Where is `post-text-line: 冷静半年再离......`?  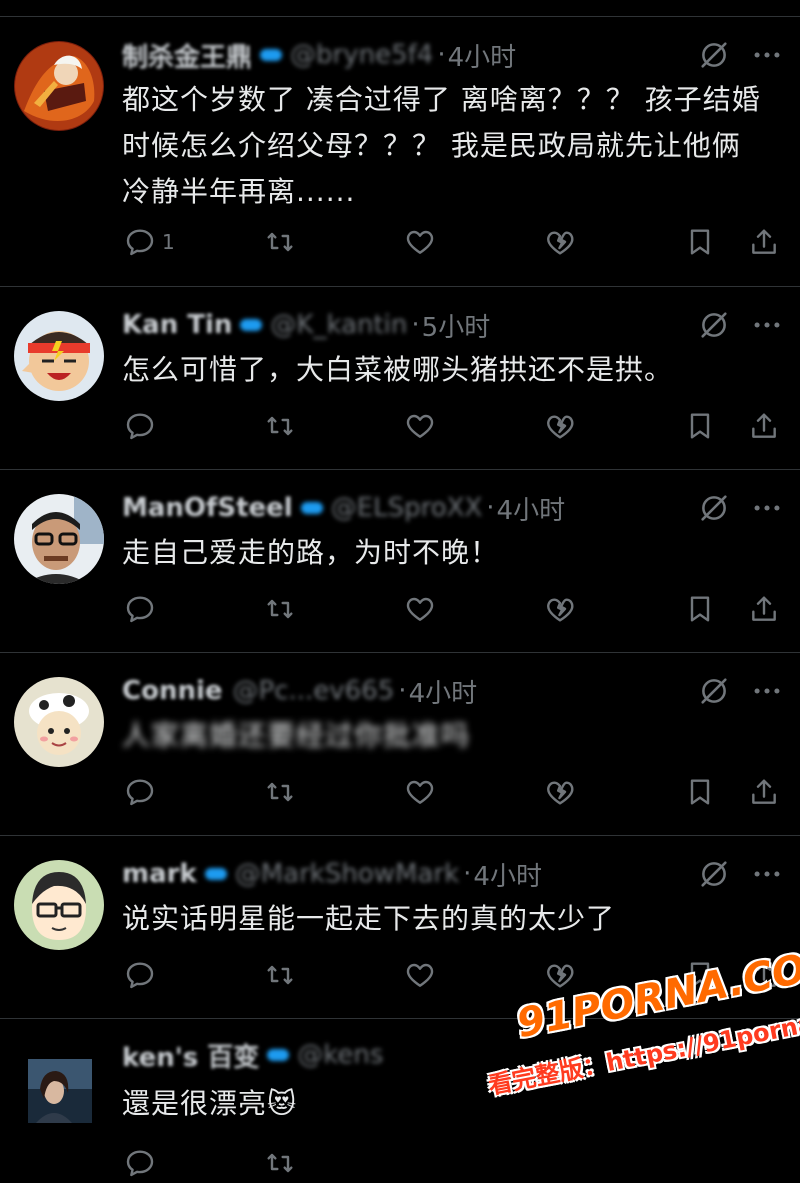
post-text-line: 冷静半年再离...... is located at coordinates (239, 191).